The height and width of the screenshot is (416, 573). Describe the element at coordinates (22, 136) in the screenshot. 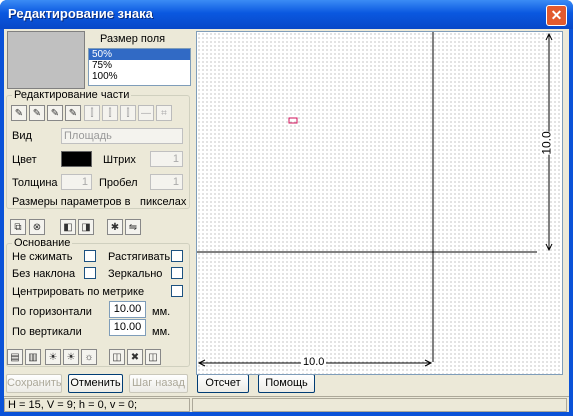

I see `view-label: Вид` at that location.